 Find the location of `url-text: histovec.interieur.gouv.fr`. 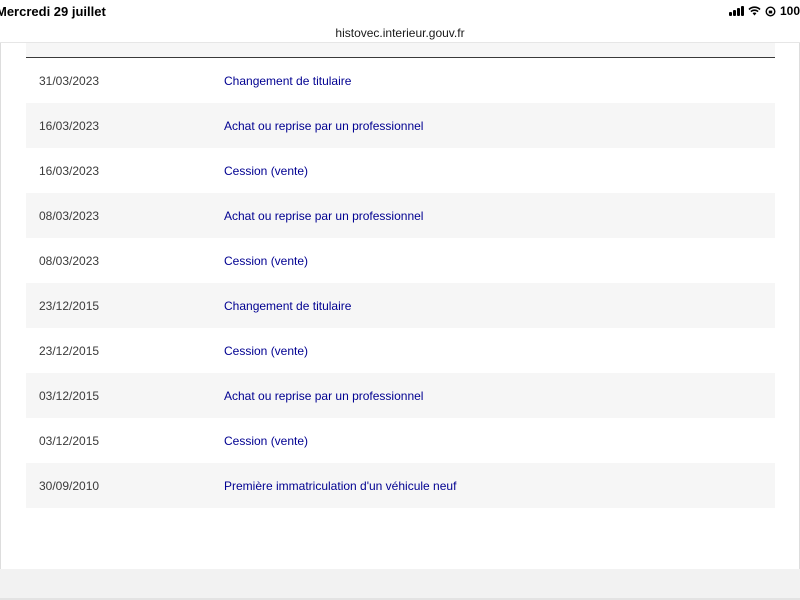

url-text: histovec.interieur.gouv.fr is located at coordinates (399, 33).